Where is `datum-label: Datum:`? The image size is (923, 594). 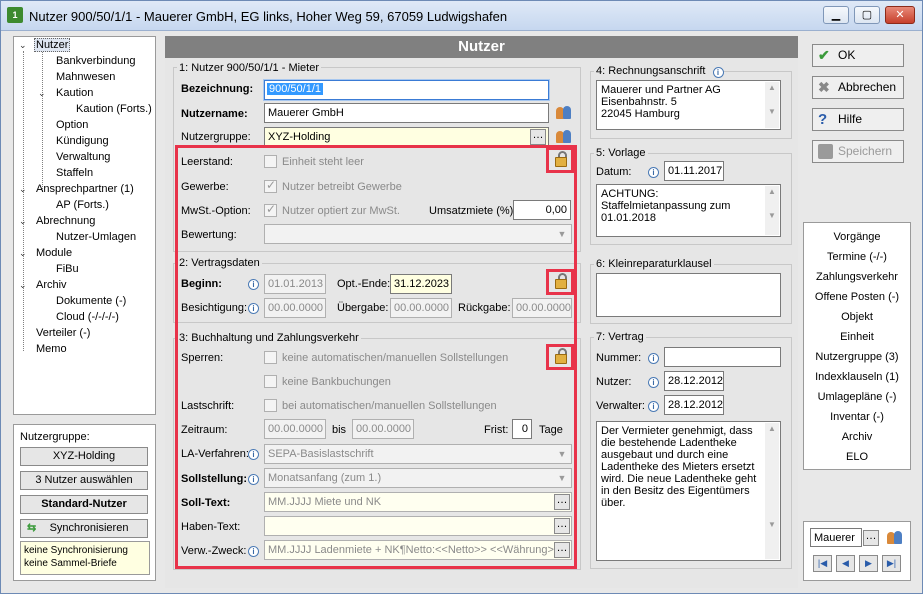 datum-label: Datum: is located at coordinates (614, 172).